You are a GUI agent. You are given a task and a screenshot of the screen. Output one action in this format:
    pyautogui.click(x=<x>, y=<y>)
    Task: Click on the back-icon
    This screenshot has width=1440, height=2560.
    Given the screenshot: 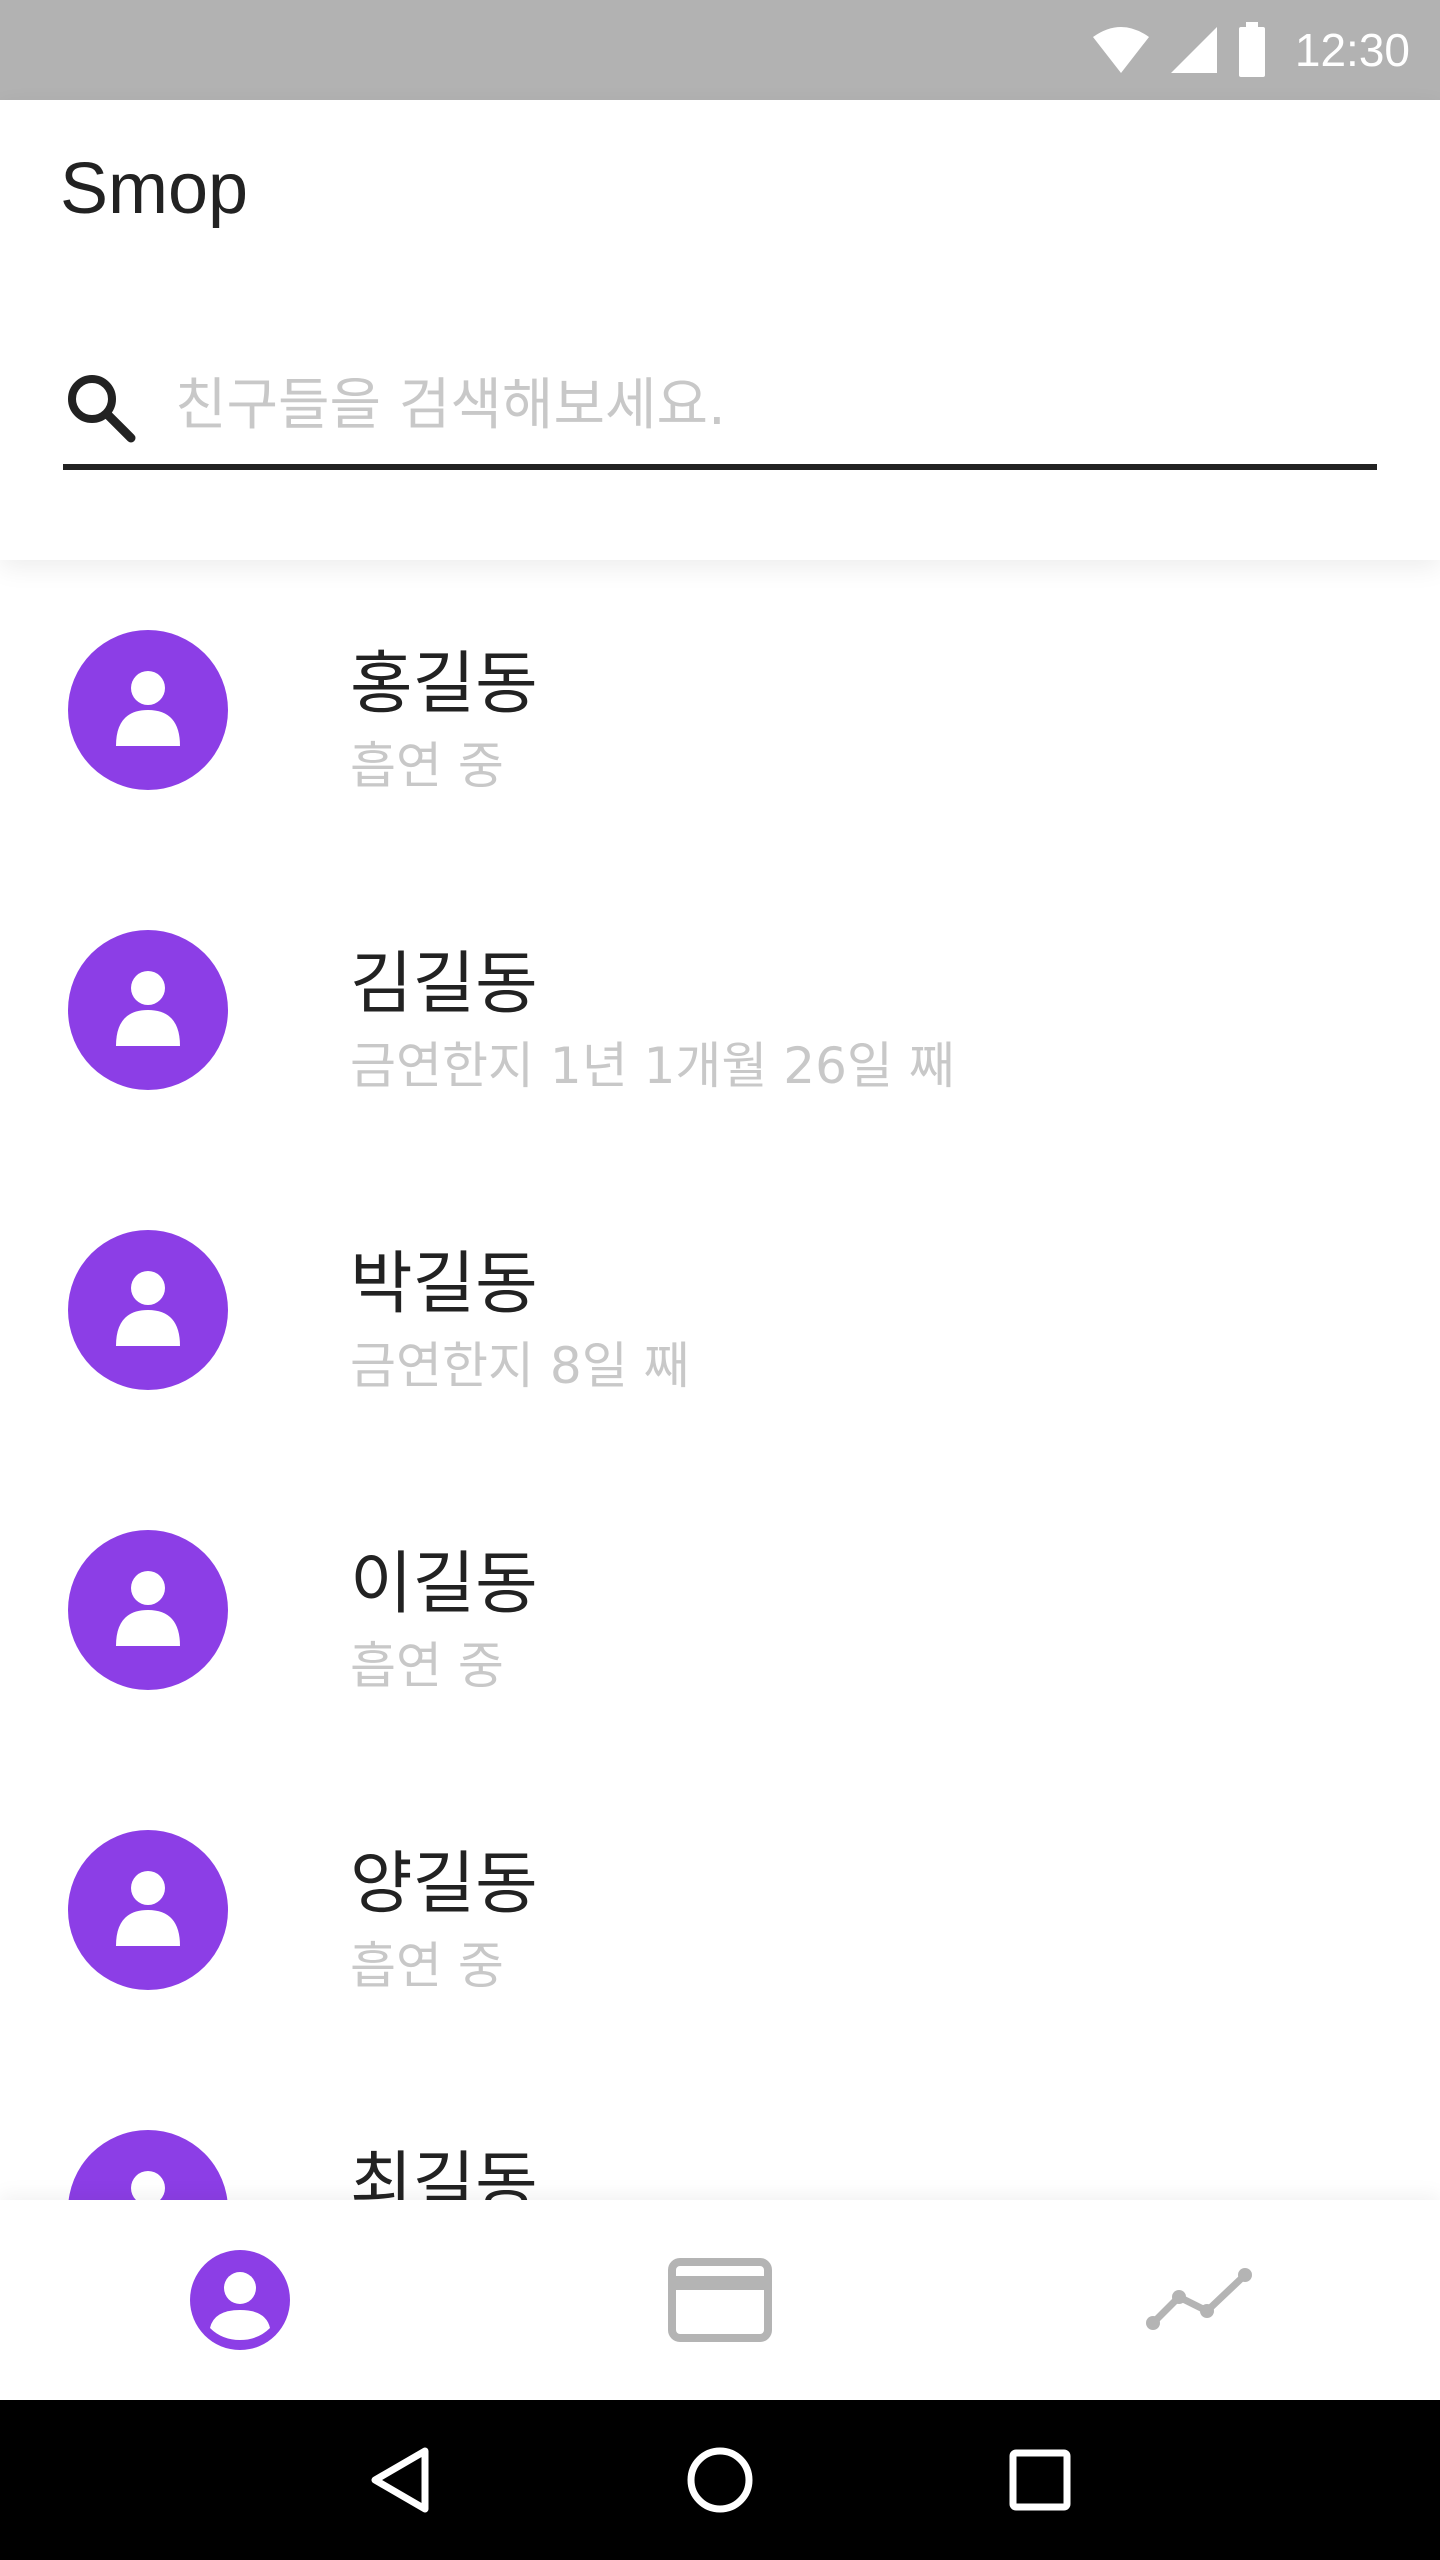 What is the action you would take?
    pyautogui.click(x=400, y=2480)
    